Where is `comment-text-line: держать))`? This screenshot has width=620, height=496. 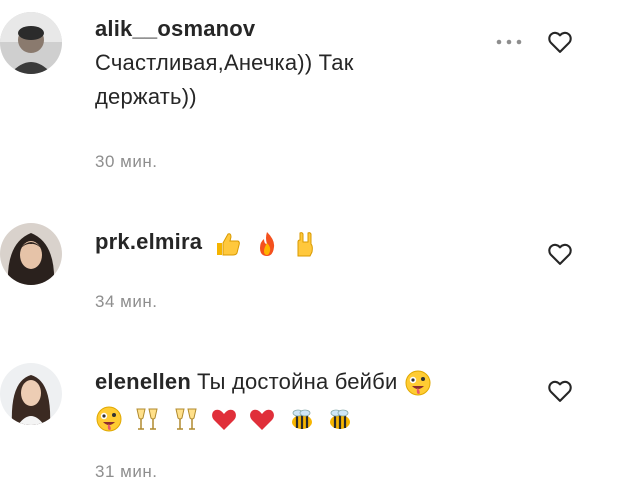
comment-text-line: держать)) is located at coordinates (146, 96).